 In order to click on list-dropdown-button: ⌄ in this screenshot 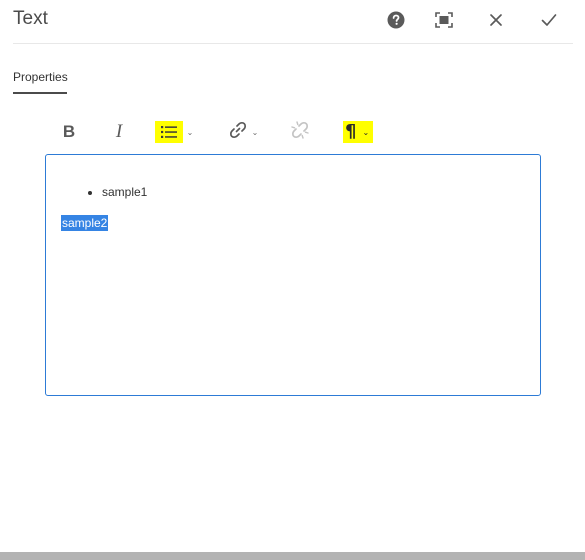, I will do `click(174, 132)`.